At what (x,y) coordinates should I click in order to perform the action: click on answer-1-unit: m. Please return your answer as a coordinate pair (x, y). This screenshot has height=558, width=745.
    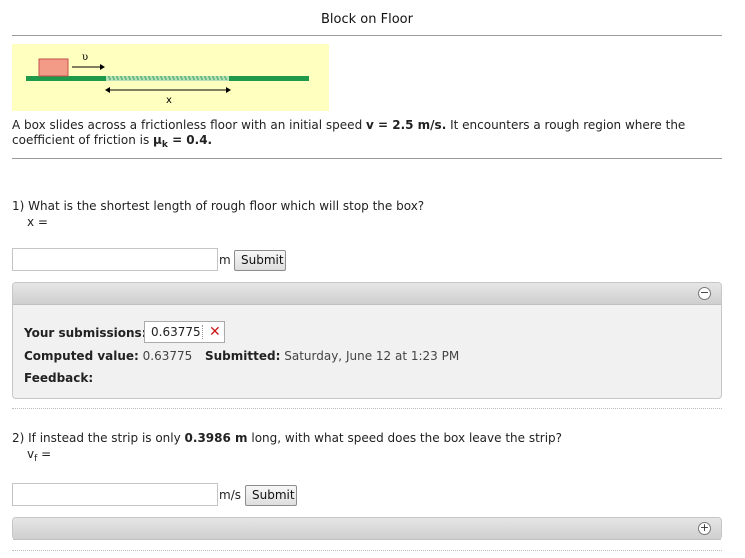
    Looking at the image, I should click on (225, 260).